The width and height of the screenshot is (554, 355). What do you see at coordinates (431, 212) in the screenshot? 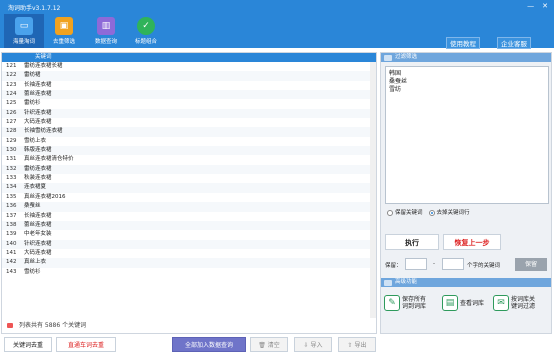
I see `radio-circle-selected` at bounding box center [431, 212].